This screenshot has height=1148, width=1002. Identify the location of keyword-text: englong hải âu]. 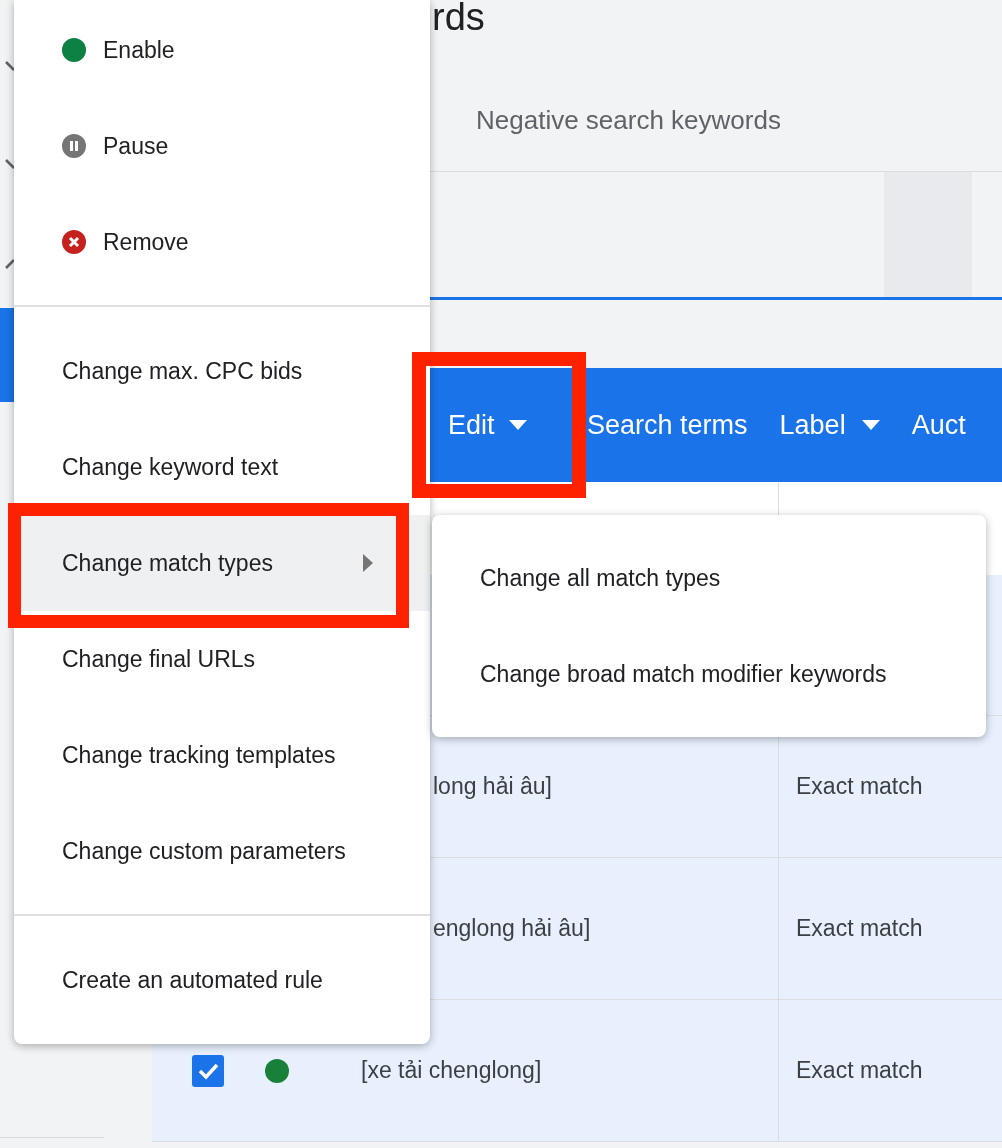
(512, 929).